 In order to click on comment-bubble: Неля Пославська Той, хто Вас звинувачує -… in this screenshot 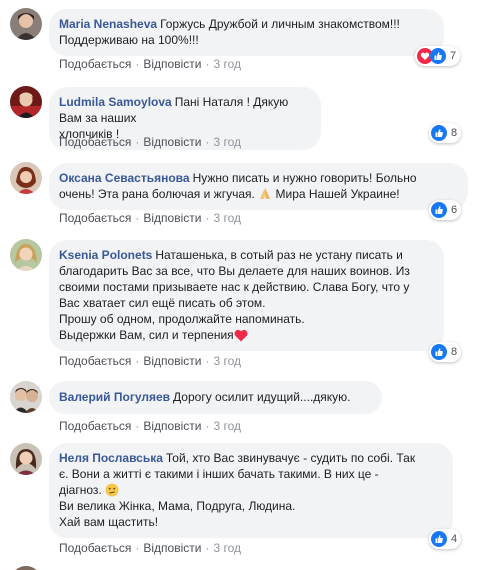, I will do `click(251, 490)`.